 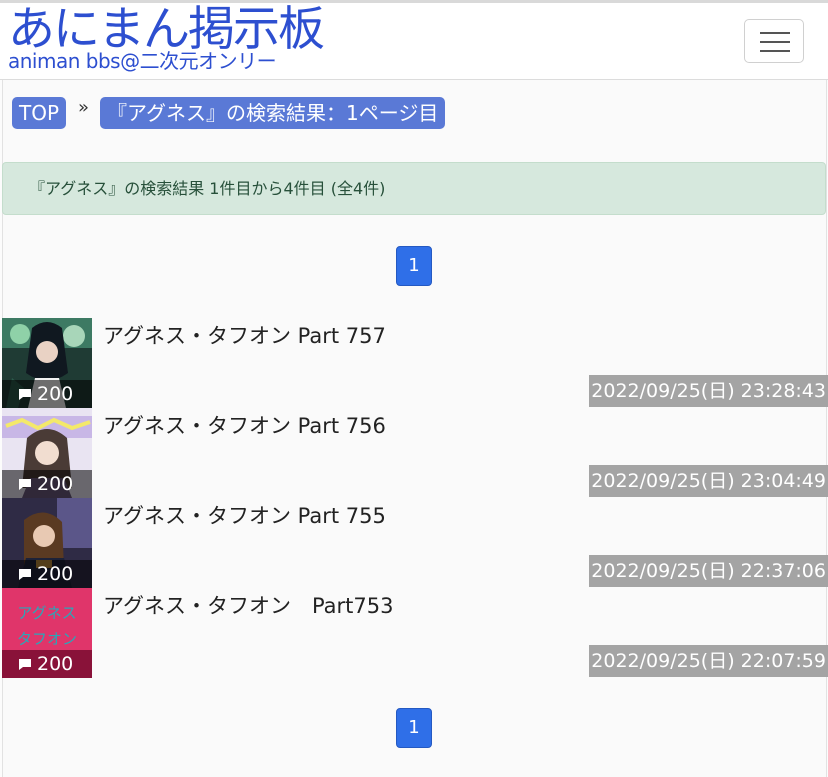 I want to click on thread-thumbnail: アグネス タフオン 200, so click(x=47, y=633).